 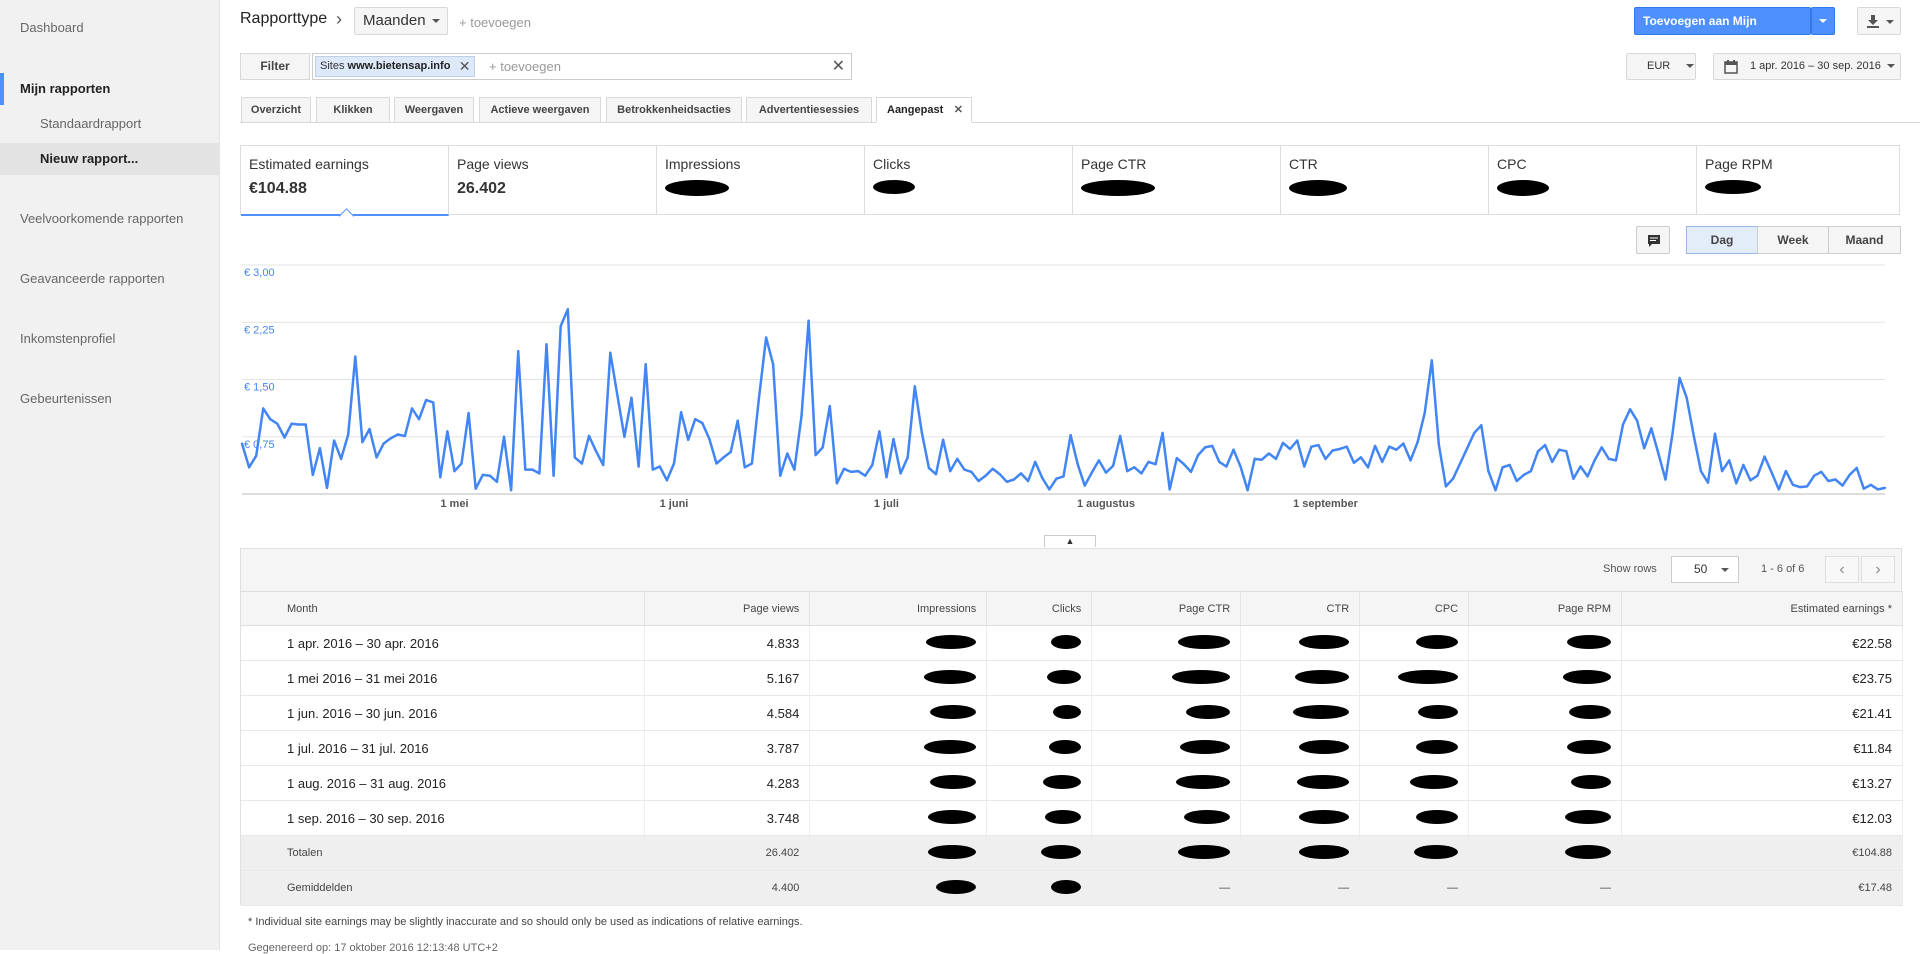 What do you see at coordinates (969, 180) in the screenshot?
I see `metric-clicks: Clicks` at bounding box center [969, 180].